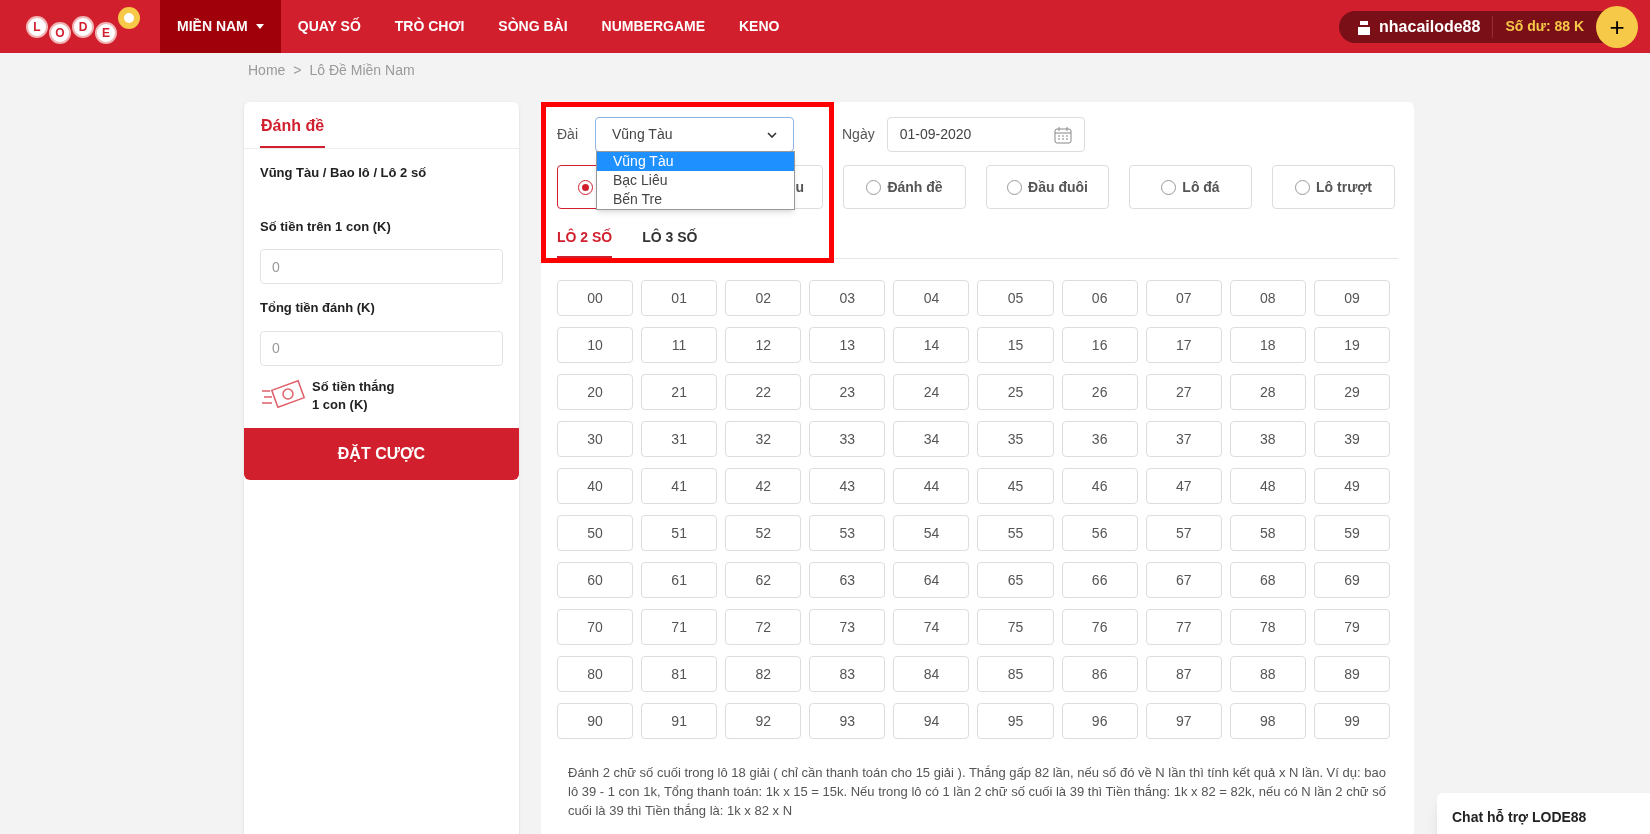 This screenshot has height=834, width=1650. Describe the element at coordinates (679, 627) in the screenshot. I see `number-button: 71` at that location.